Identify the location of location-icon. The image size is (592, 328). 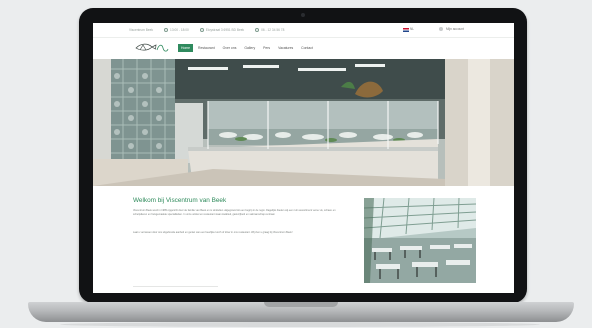
(201, 30).